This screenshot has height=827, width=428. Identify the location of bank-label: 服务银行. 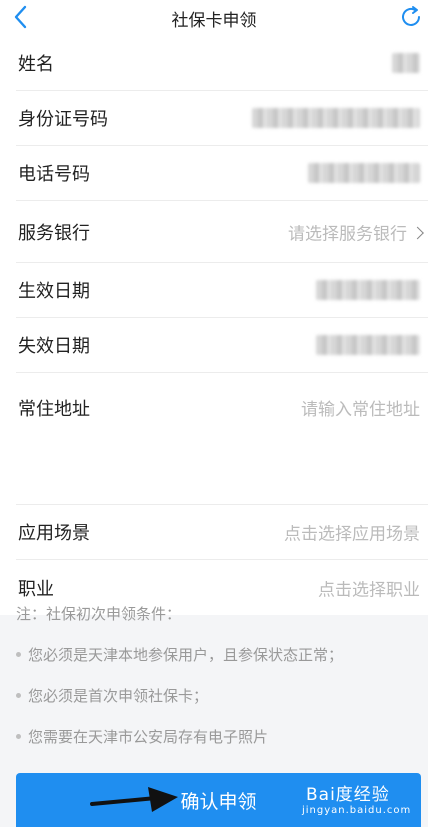
(54, 233).